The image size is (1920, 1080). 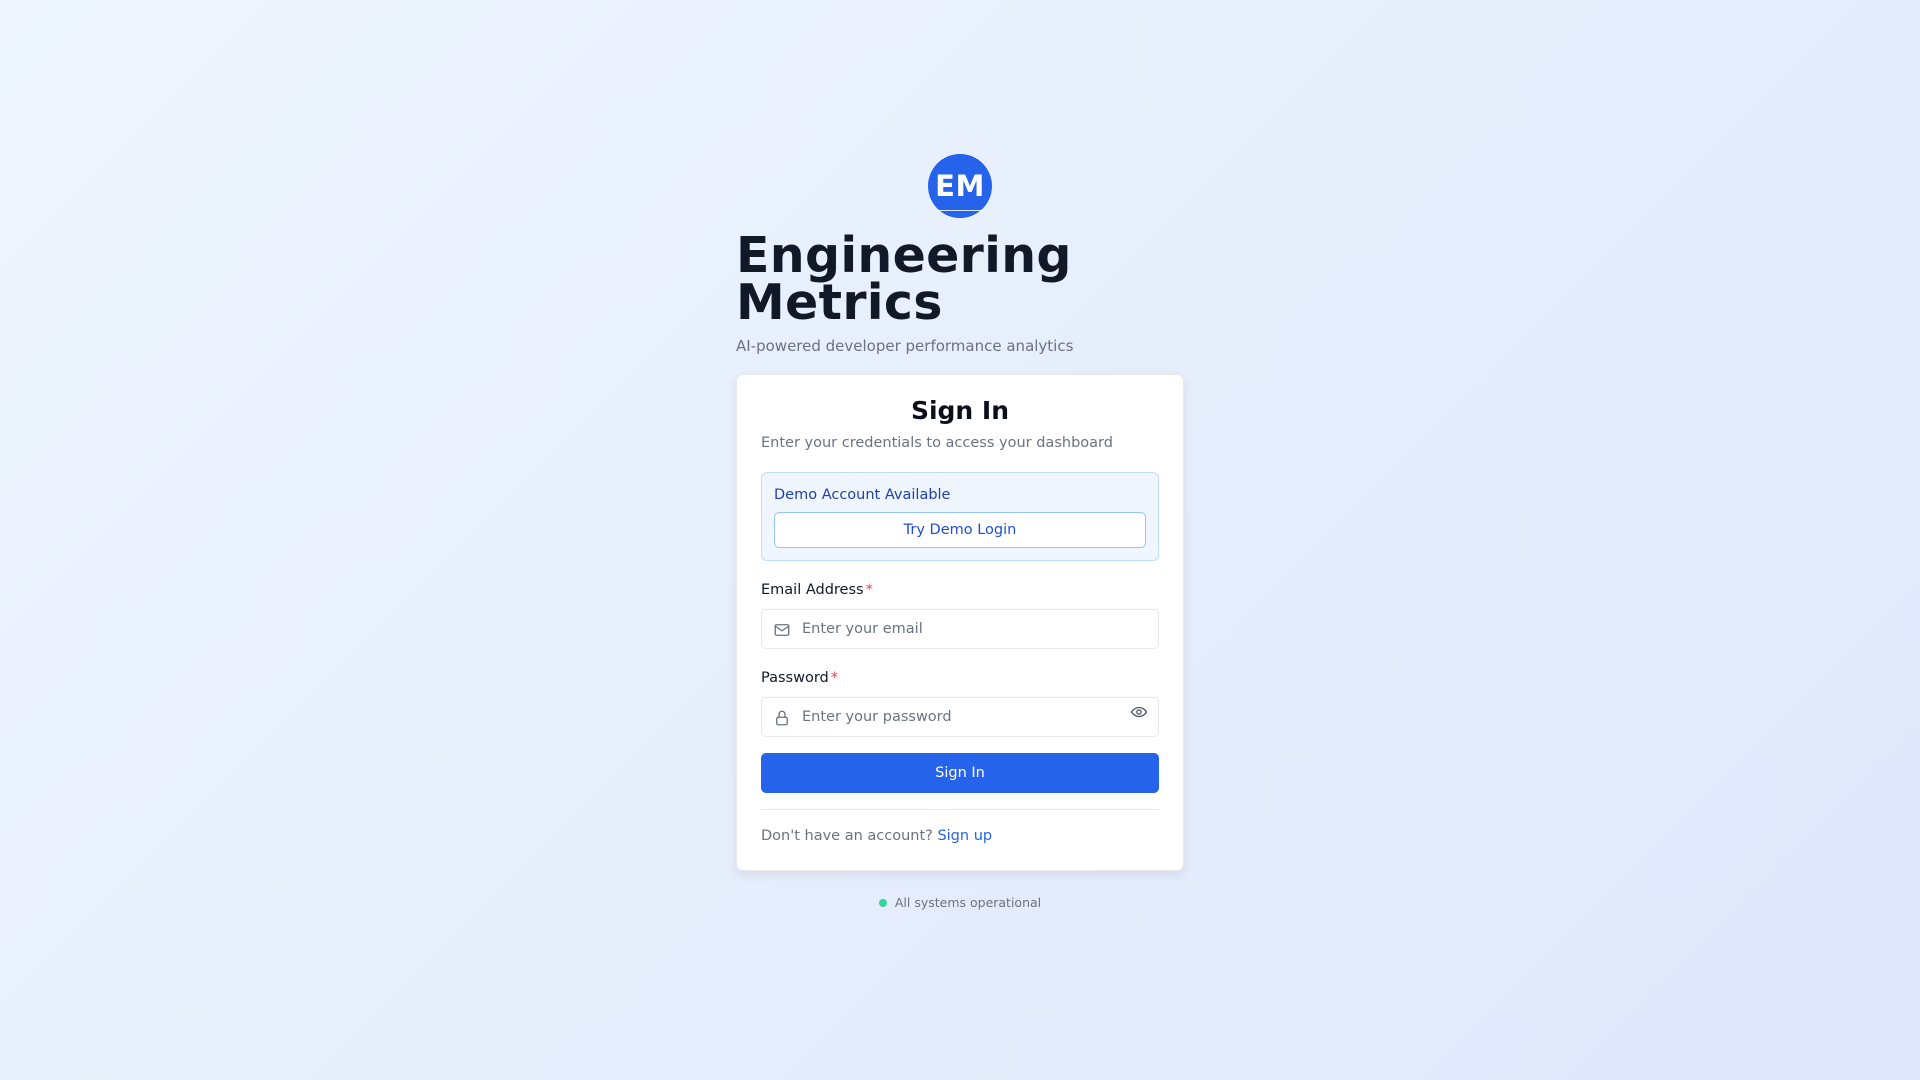 What do you see at coordinates (839, 302) in the screenshot?
I see `app-title-line2: Metrics` at bounding box center [839, 302].